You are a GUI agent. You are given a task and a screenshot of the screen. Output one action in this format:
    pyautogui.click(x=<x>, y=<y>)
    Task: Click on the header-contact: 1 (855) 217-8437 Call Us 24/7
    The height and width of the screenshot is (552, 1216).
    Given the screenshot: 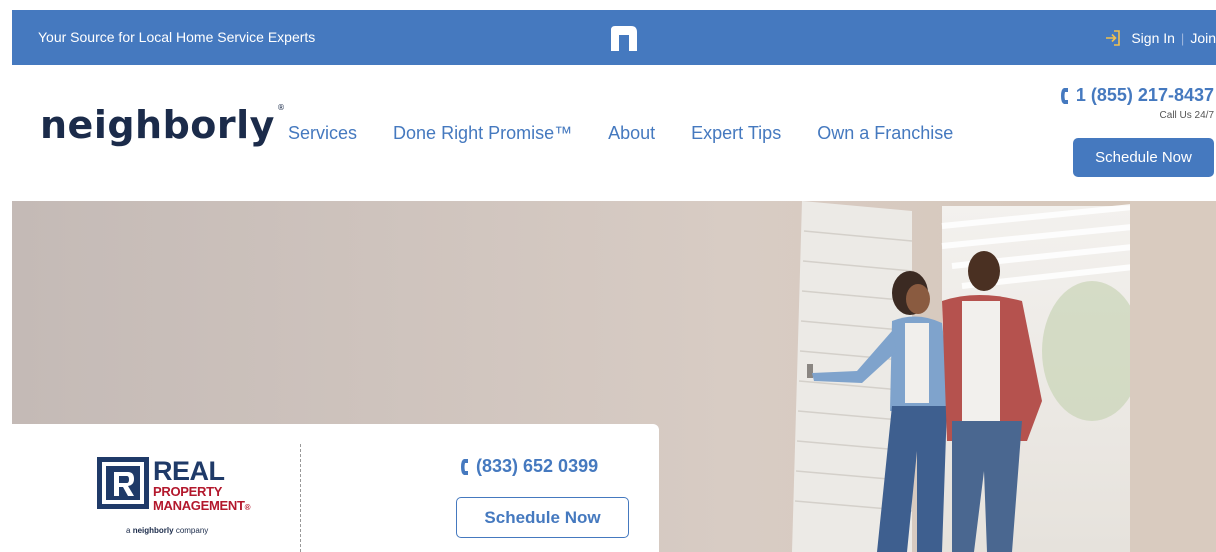 What is the action you would take?
    pyautogui.click(x=1137, y=103)
    